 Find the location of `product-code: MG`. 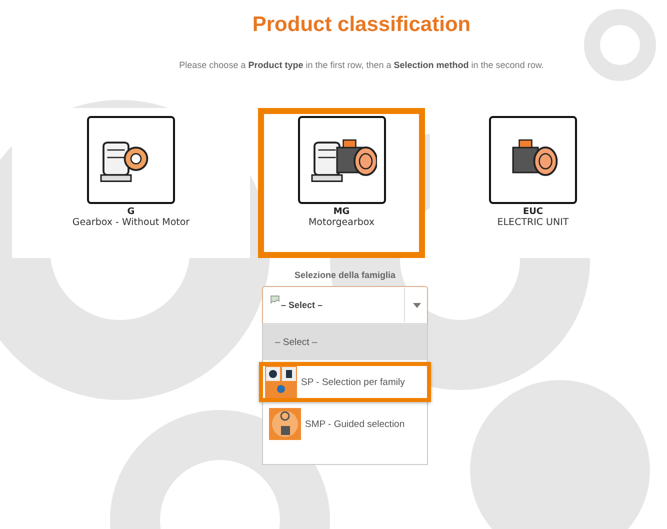

product-code: MG is located at coordinates (341, 212).